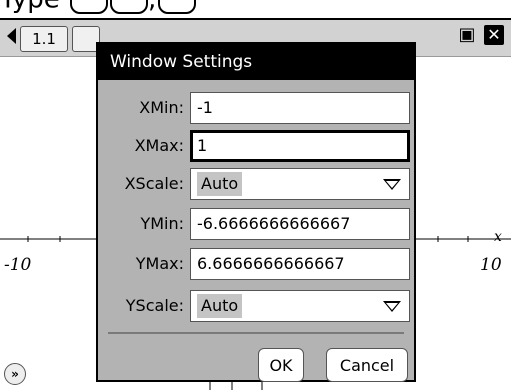 The height and width of the screenshot is (390, 511). Describe the element at coordinates (300, 306) in the screenshot. I see `yscale-select: Auto` at that location.